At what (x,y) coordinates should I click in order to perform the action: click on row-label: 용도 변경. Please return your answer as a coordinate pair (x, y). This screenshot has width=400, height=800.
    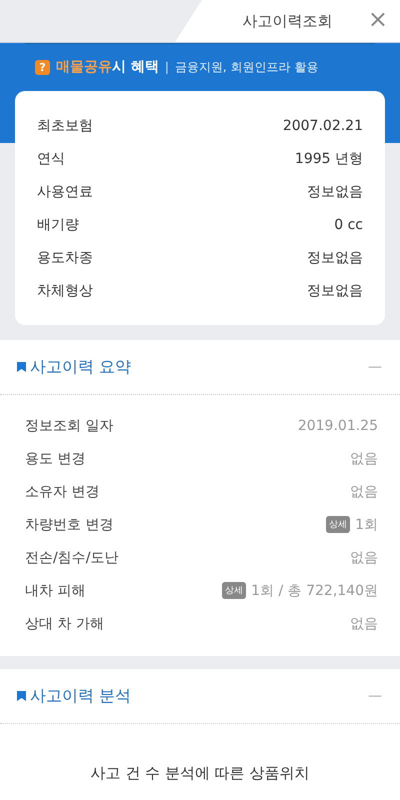
    Looking at the image, I should click on (55, 459).